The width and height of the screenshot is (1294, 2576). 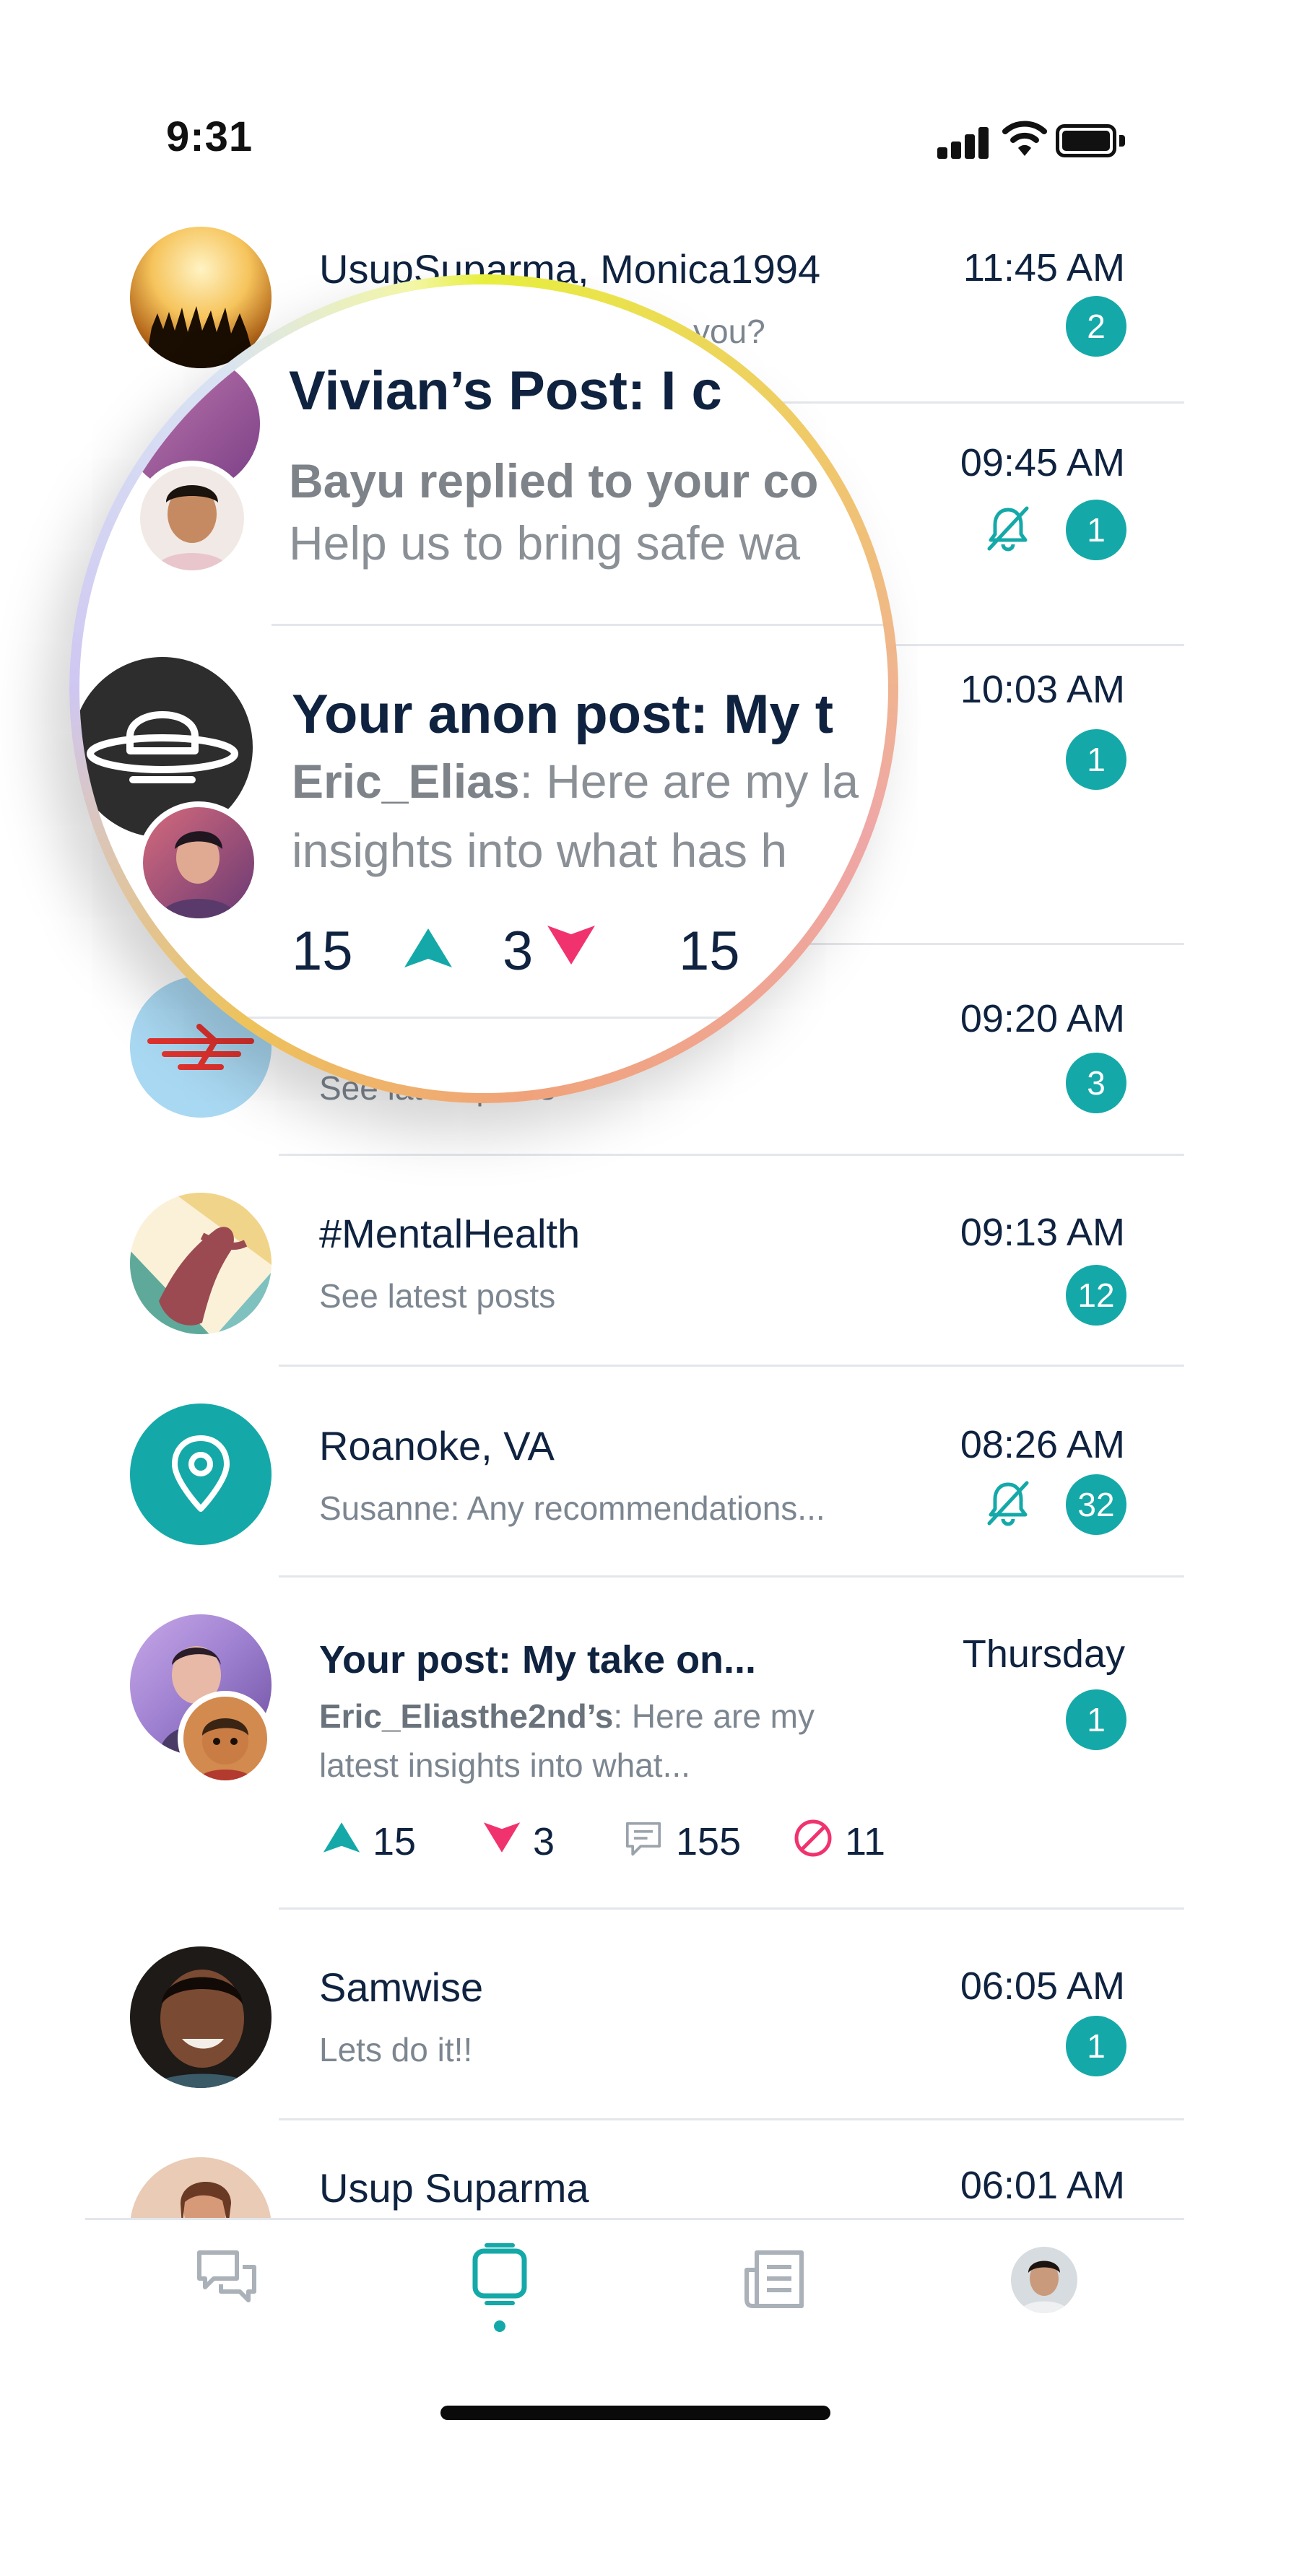 What do you see at coordinates (635, 2413) in the screenshot?
I see `home-indicator` at bounding box center [635, 2413].